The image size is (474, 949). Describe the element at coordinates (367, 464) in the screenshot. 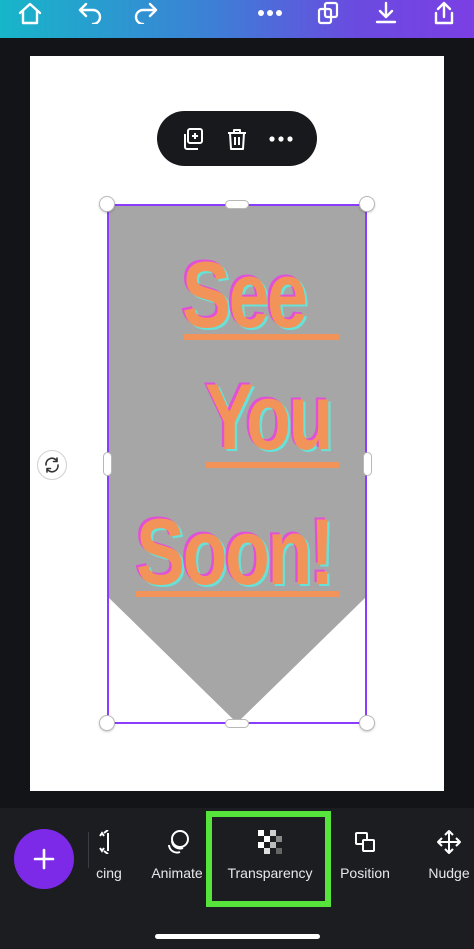

I see `resize-handle-right` at that location.